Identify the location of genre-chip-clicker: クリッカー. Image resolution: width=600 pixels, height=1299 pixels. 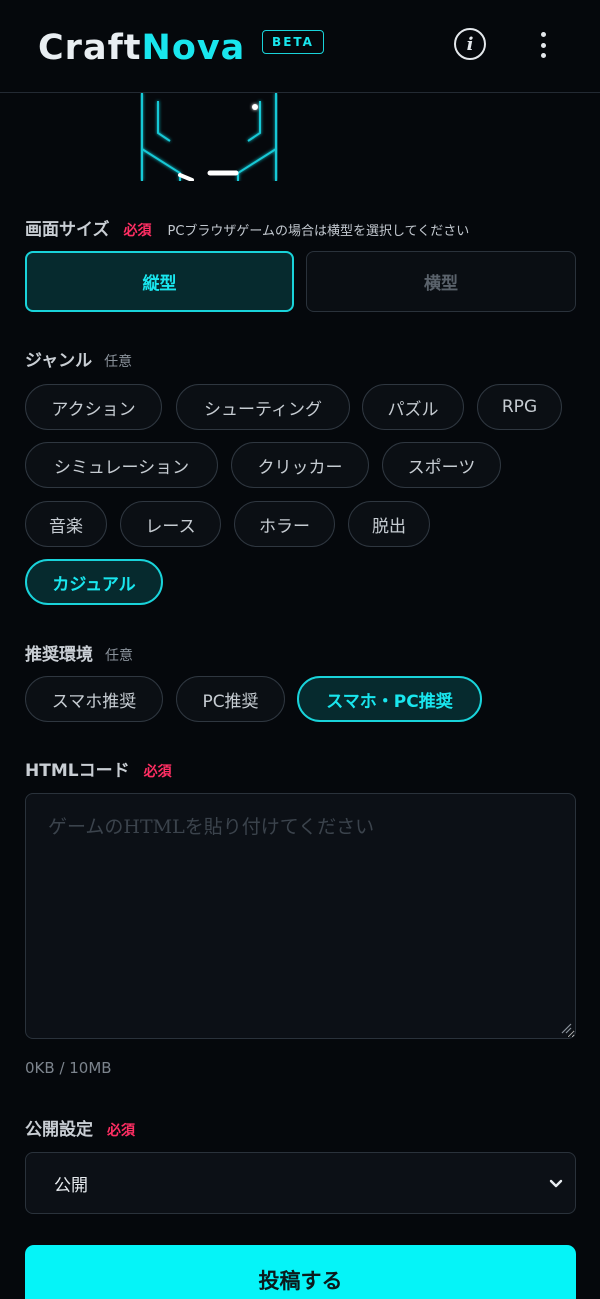
(300, 465).